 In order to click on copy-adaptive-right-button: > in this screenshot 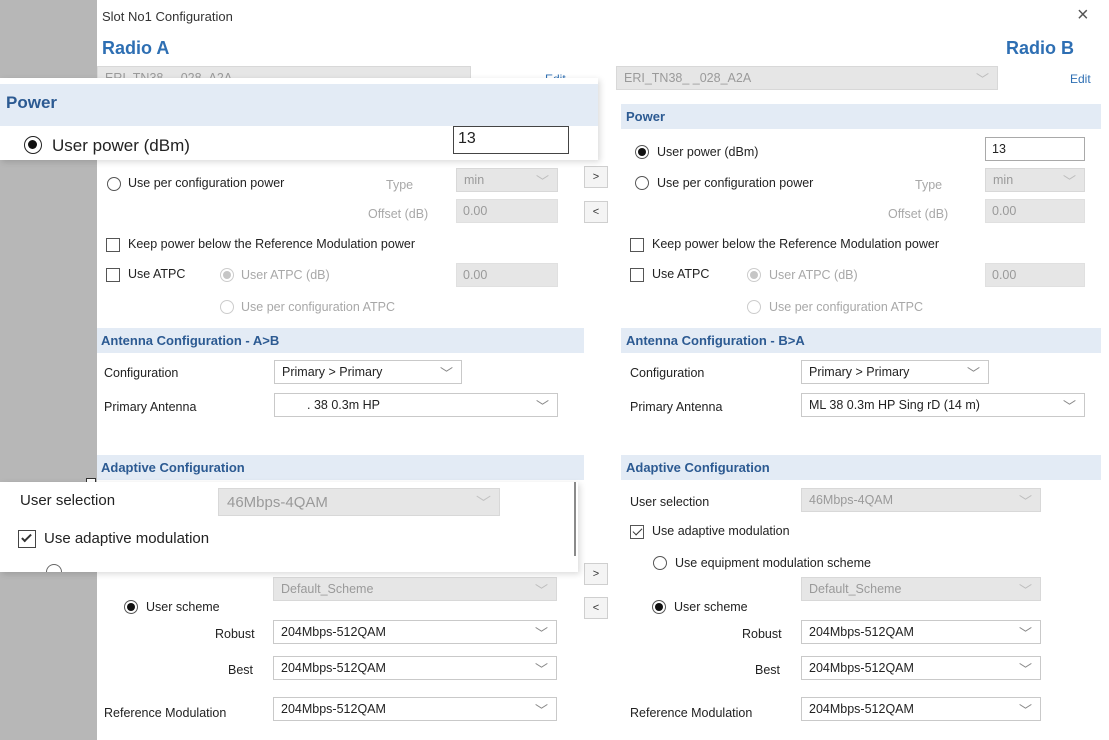, I will do `click(596, 574)`.